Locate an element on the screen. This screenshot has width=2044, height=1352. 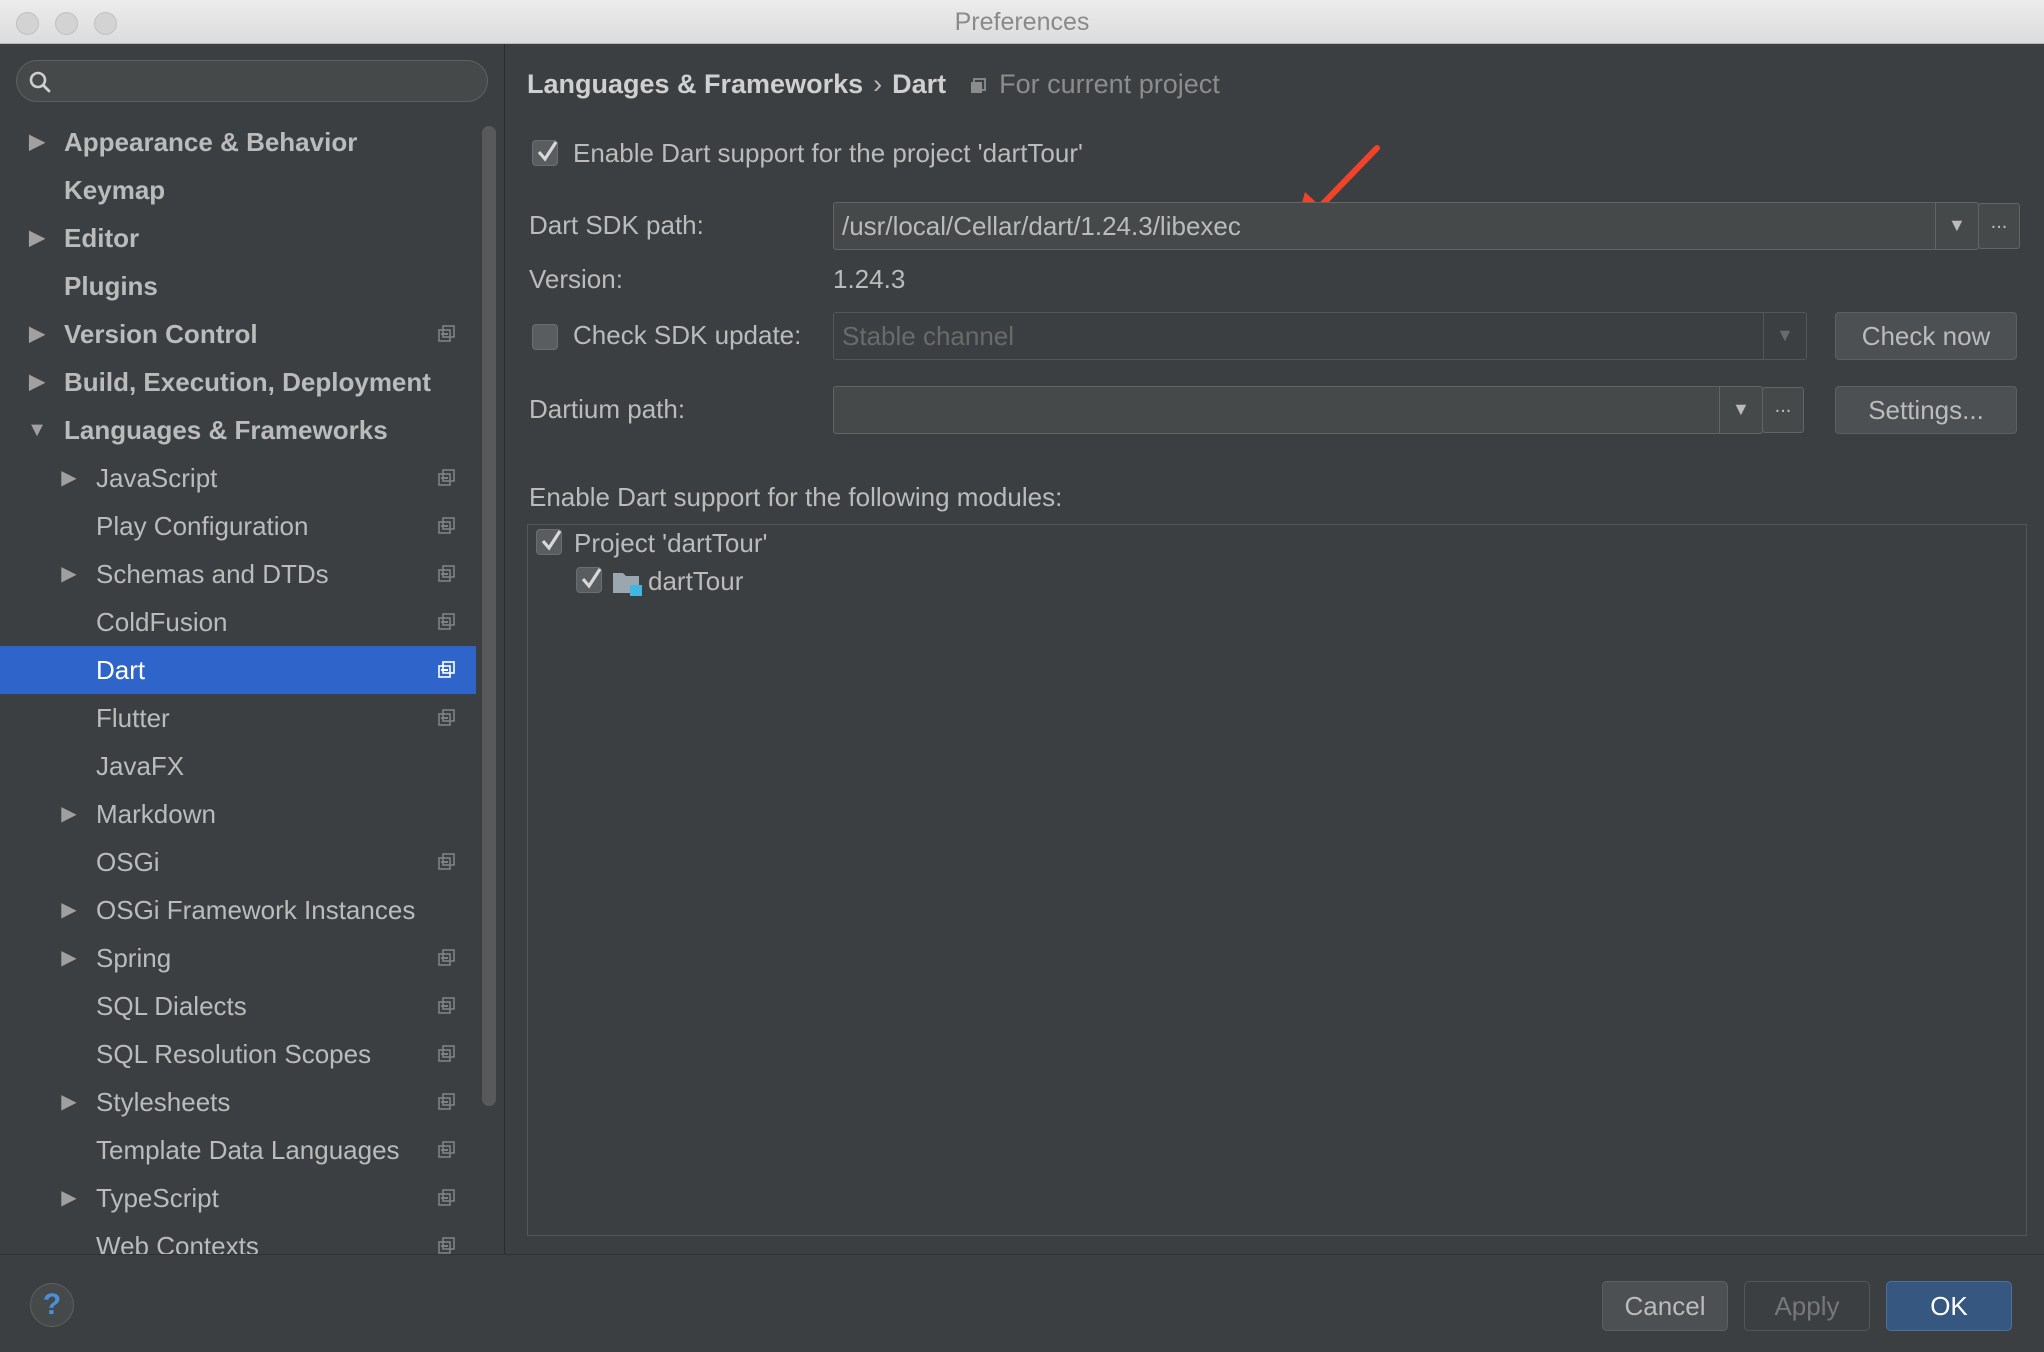
sidebar-item-typescript: ▶ TypeScript is located at coordinates (238, 1198).